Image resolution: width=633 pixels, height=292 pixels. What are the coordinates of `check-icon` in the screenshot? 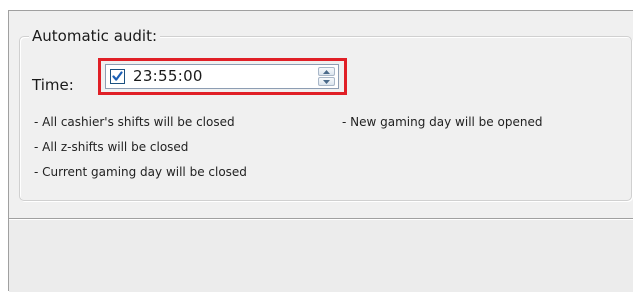 It's located at (117, 76).